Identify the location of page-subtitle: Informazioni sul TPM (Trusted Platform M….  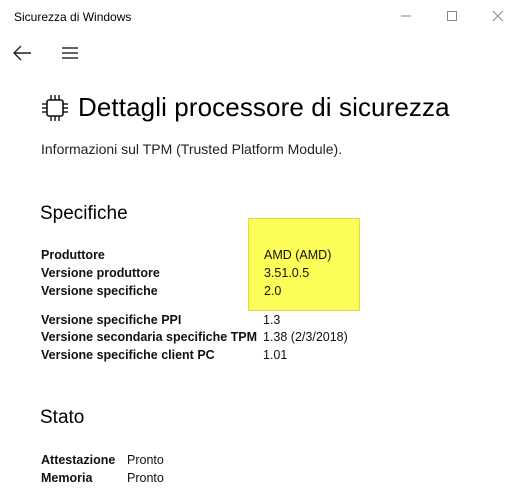
(192, 149).